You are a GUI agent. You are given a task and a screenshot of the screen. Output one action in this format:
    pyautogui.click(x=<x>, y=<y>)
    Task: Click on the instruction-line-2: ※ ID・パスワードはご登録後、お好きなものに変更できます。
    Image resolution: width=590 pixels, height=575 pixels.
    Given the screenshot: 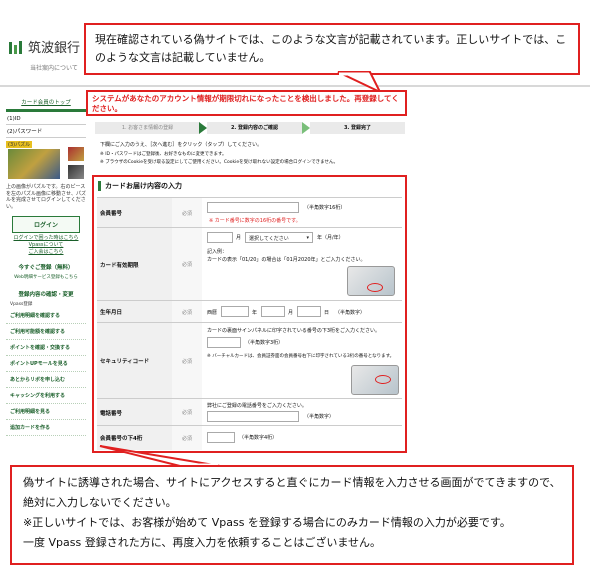 What is the action you would take?
    pyautogui.click(x=163, y=154)
    